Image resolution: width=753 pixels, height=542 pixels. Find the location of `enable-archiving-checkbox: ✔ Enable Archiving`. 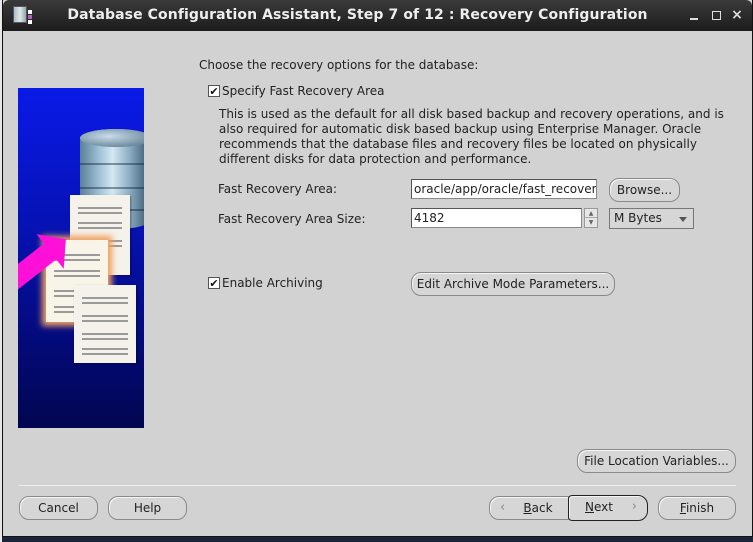

enable-archiving-checkbox: ✔ Enable Archiving is located at coordinates (265, 283).